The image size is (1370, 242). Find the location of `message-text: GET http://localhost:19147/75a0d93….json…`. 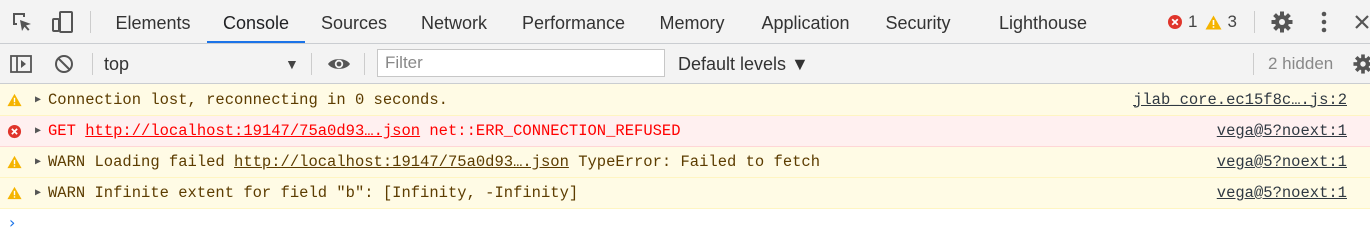

message-text: GET http://localhost:19147/75a0d93….json… is located at coordinates (364, 131).